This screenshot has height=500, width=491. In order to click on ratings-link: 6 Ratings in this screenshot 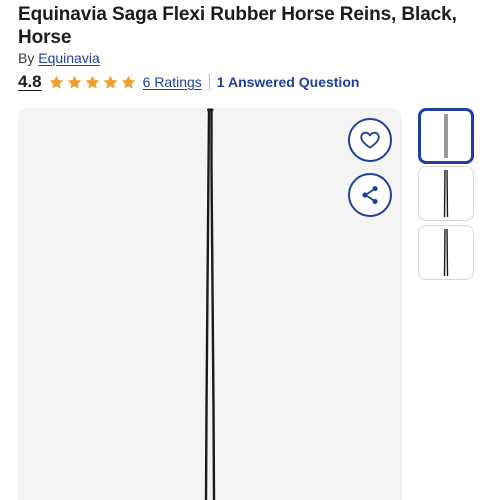, I will do `click(172, 82)`.